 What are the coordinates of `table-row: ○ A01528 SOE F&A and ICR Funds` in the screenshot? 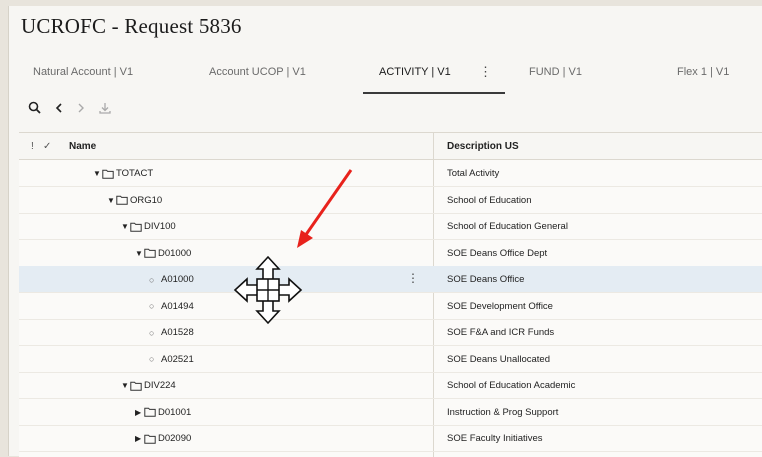 It's located at (390, 332).